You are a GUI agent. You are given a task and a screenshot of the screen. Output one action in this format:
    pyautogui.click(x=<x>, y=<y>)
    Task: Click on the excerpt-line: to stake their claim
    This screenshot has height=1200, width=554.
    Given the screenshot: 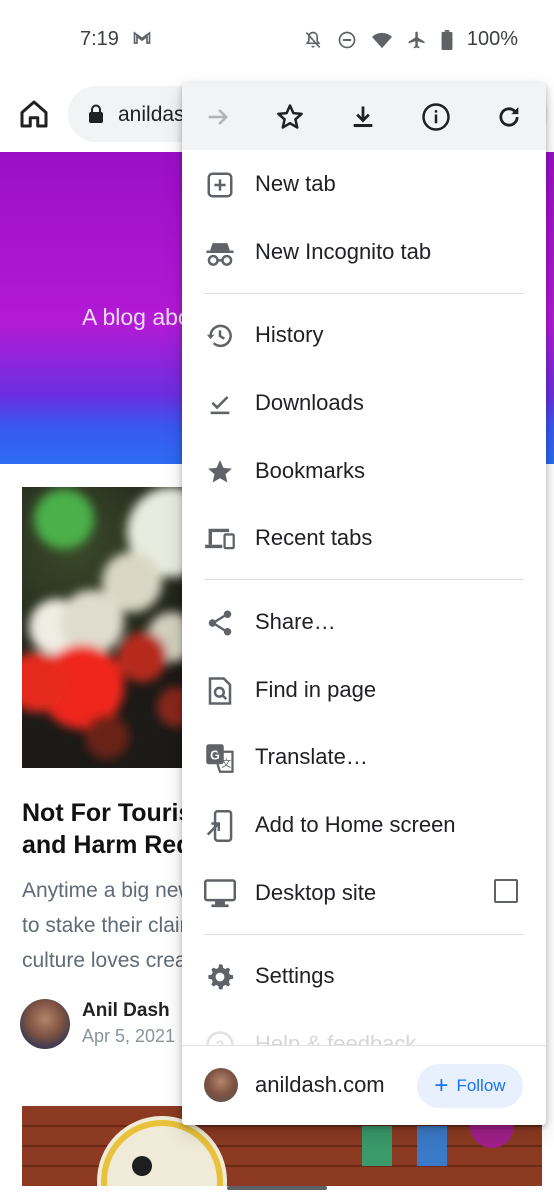 What is the action you would take?
    pyautogui.click(x=104, y=925)
    